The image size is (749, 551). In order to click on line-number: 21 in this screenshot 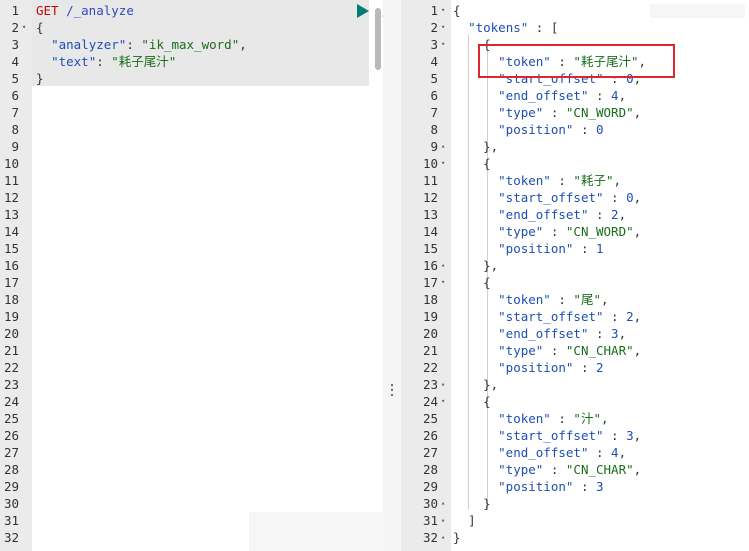, I will do `click(430, 350)`.